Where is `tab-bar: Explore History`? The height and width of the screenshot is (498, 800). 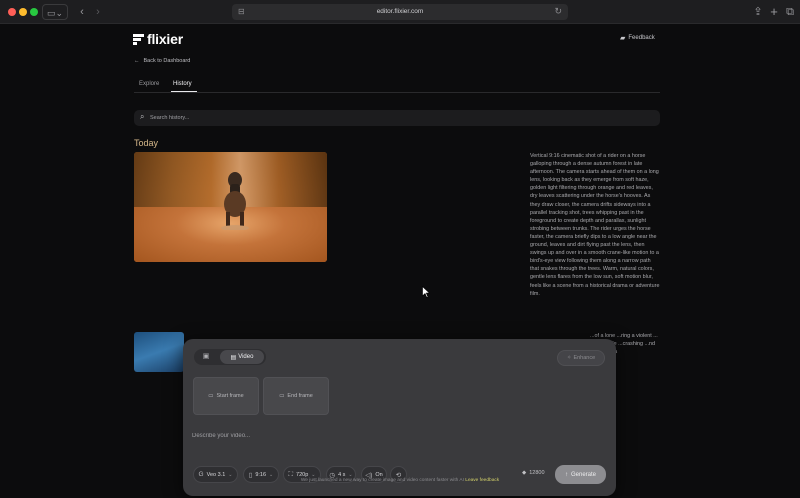 tab-bar: Explore History is located at coordinates (397, 84).